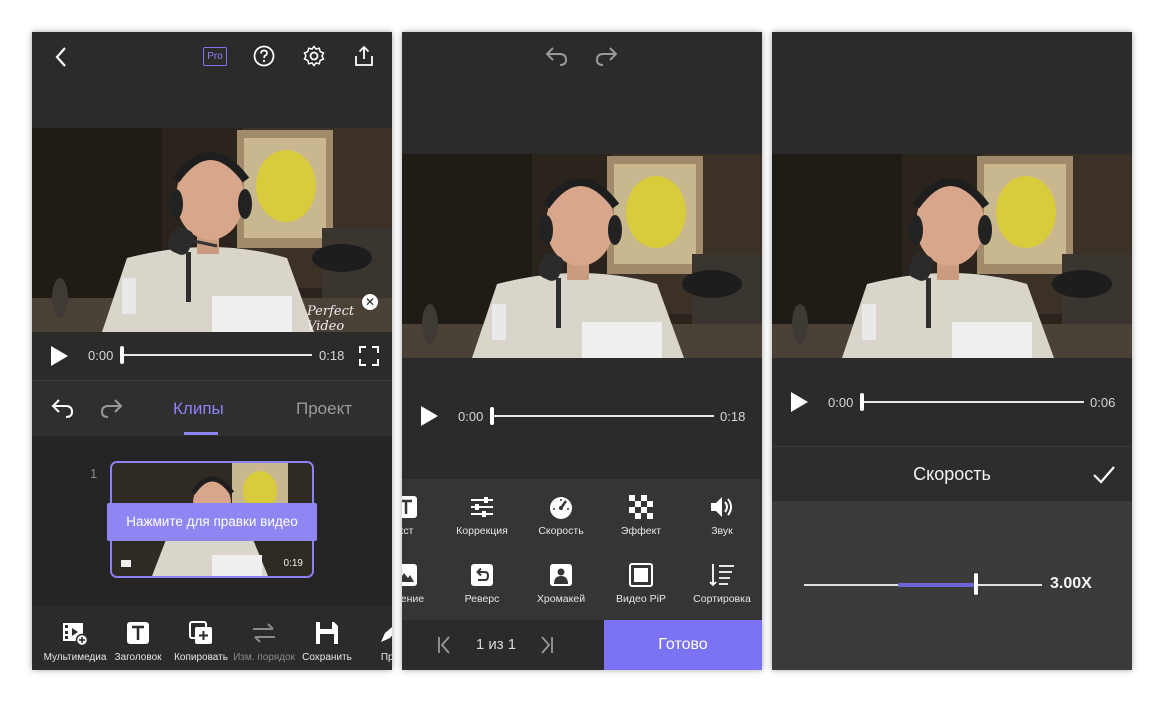 Image resolution: width=1164 pixels, height=703 pixels. What do you see at coordinates (546, 645) in the screenshot?
I see `last-clip-icon` at bounding box center [546, 645].